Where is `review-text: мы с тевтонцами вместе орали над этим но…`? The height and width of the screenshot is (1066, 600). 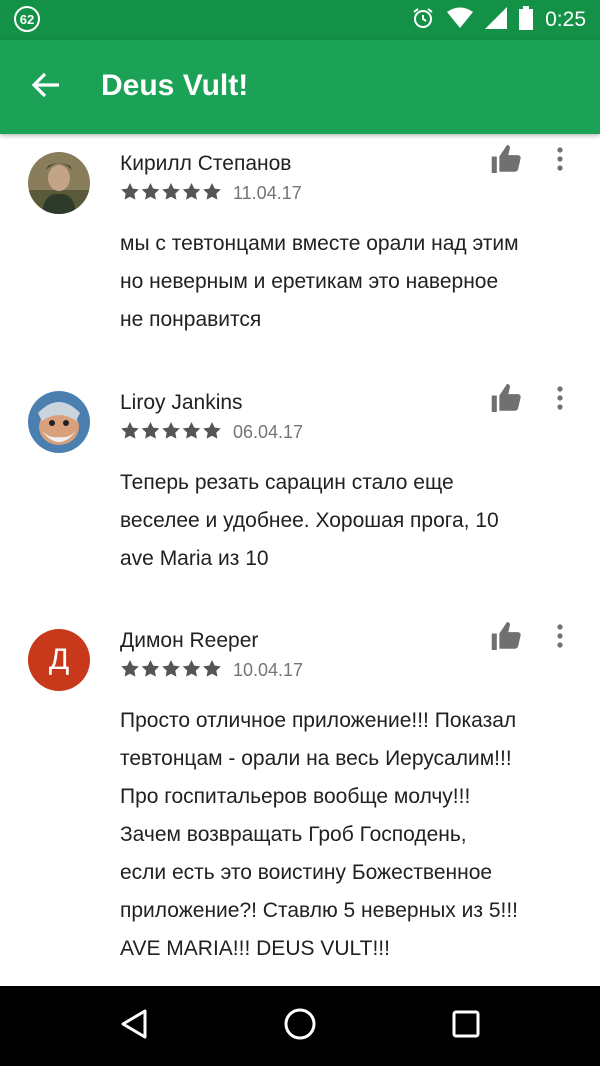 review-text: мы с тевтонцами вместе орали над этим но… is located at coordinates (319, 281).